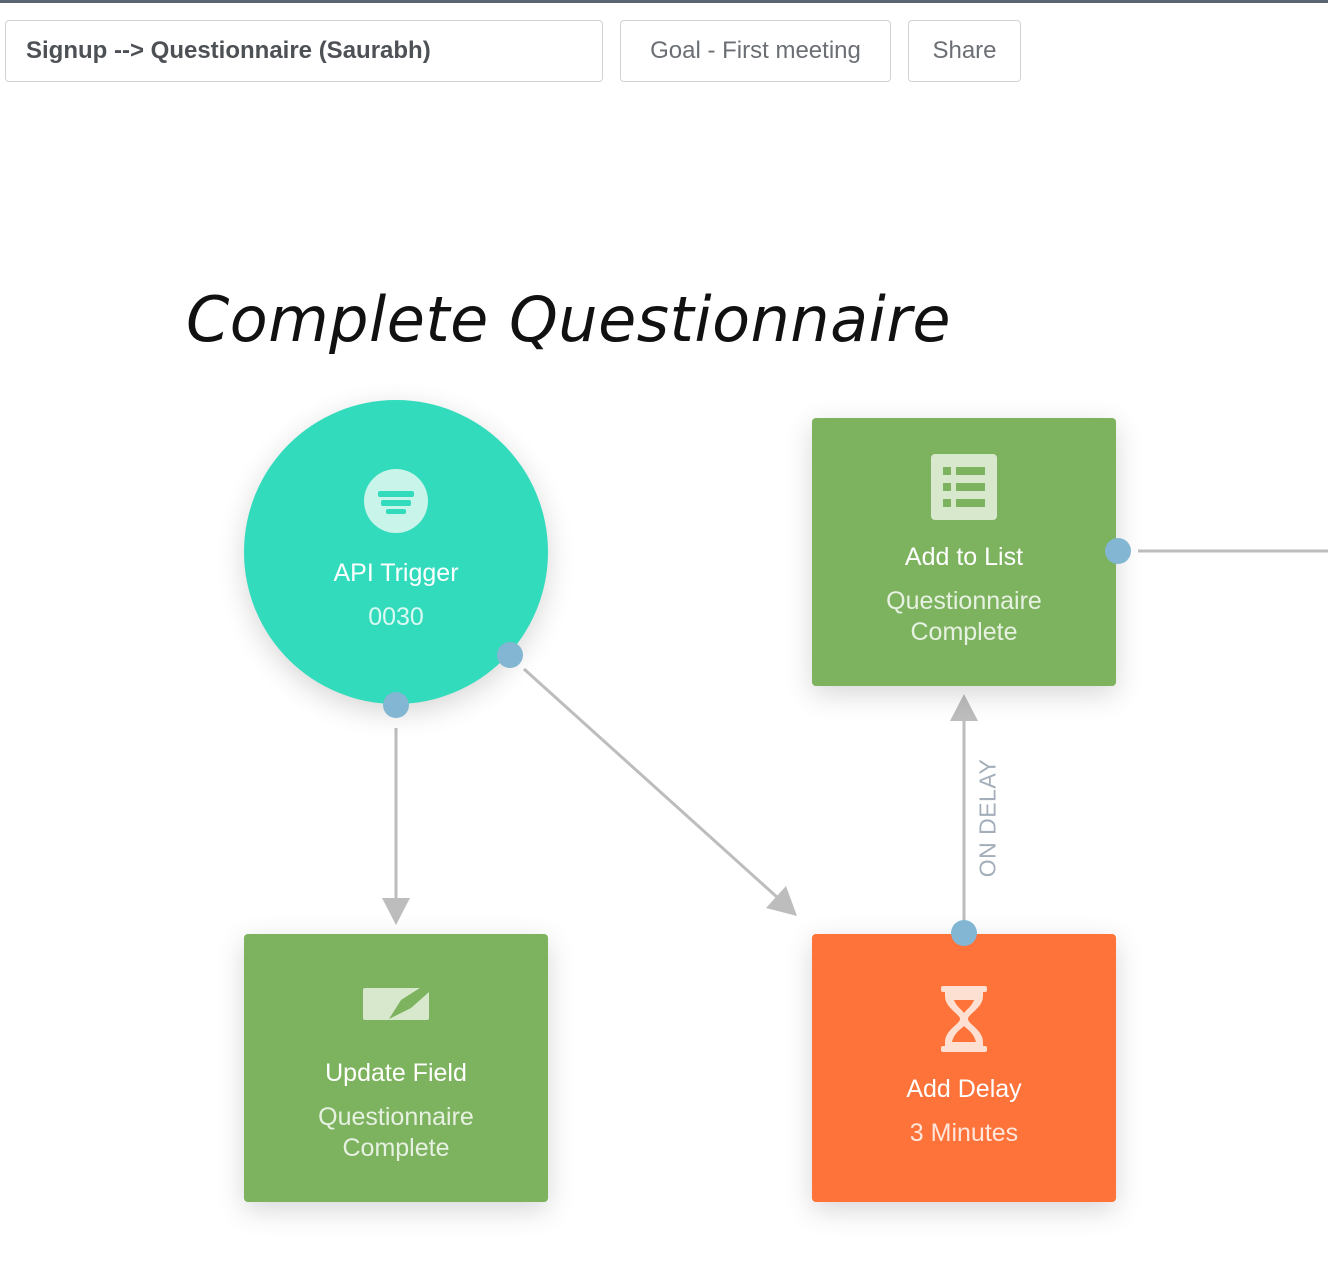 This screenshot has width=1328, height=1277. Describe the element at coordinates (396, 705) in the screenshot. I see `trigger-bottom-port` at that location.